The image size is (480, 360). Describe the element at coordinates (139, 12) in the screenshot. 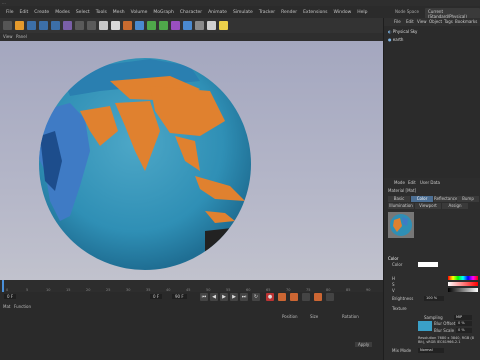

I see `menu-volume: Volume` at that location.